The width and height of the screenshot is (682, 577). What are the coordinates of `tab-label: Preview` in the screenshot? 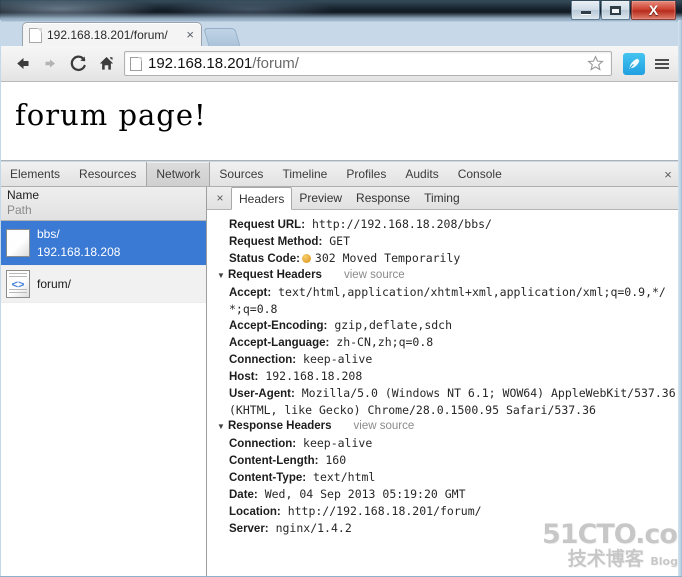 It's located at (321, 198).